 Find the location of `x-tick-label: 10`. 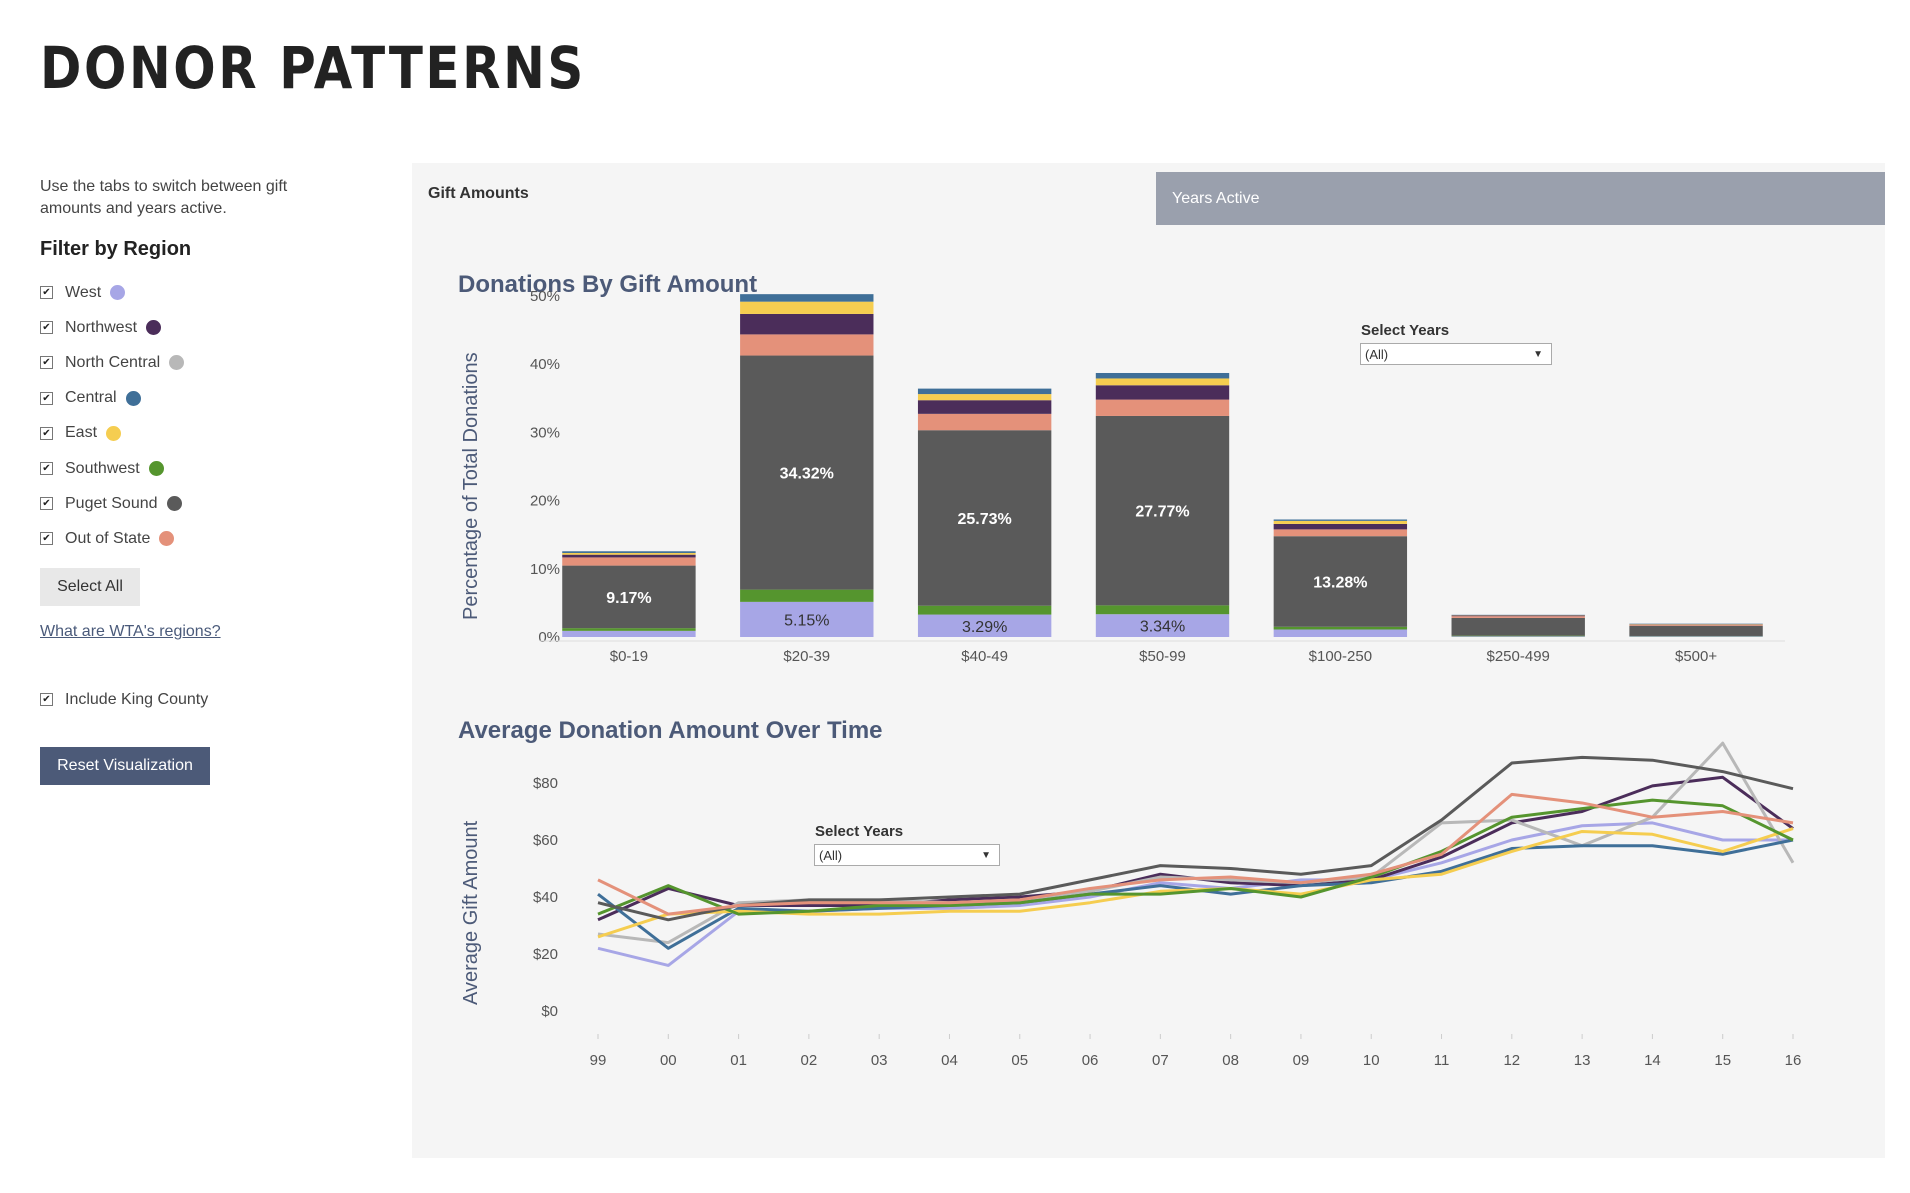

x-tick-label: 10 is located at coordinates (1371, 1060).